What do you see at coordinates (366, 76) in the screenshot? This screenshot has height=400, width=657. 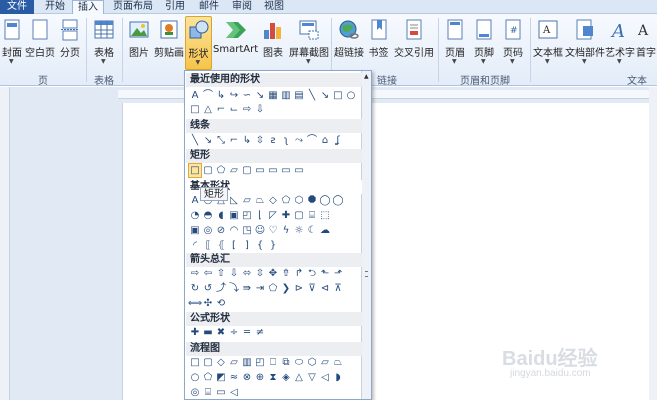 I see `scroll-up-icon: ▲` at bounding box center [366, 76].